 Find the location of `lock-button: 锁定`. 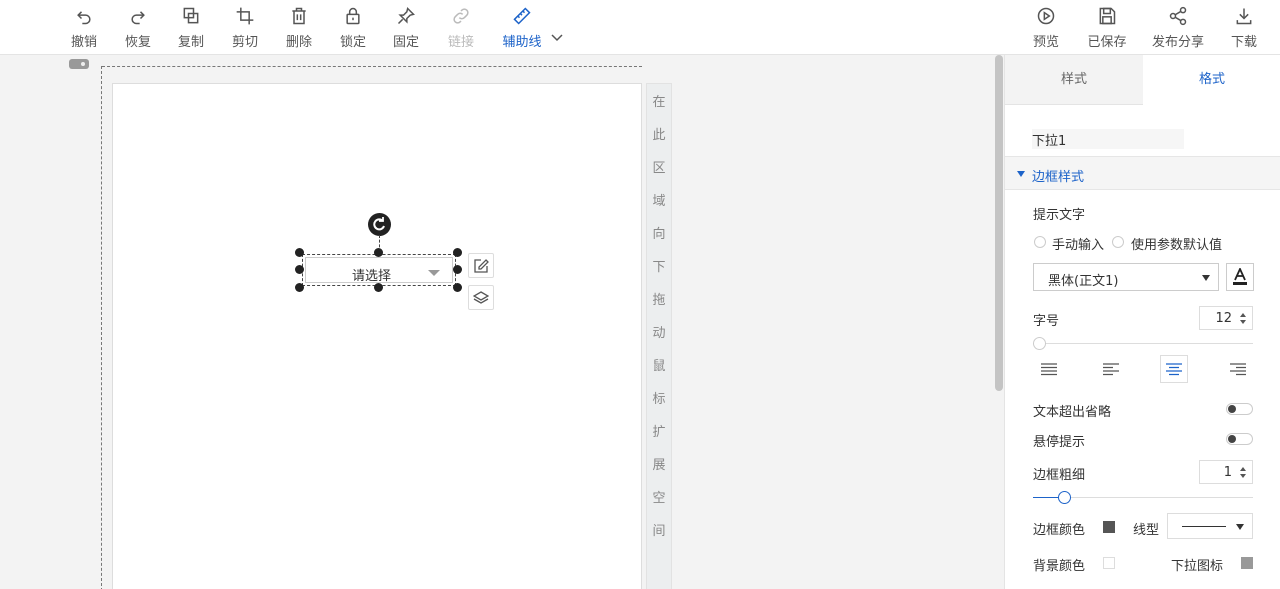

lock-button: 锁定 is located at coordinates (353, 28).